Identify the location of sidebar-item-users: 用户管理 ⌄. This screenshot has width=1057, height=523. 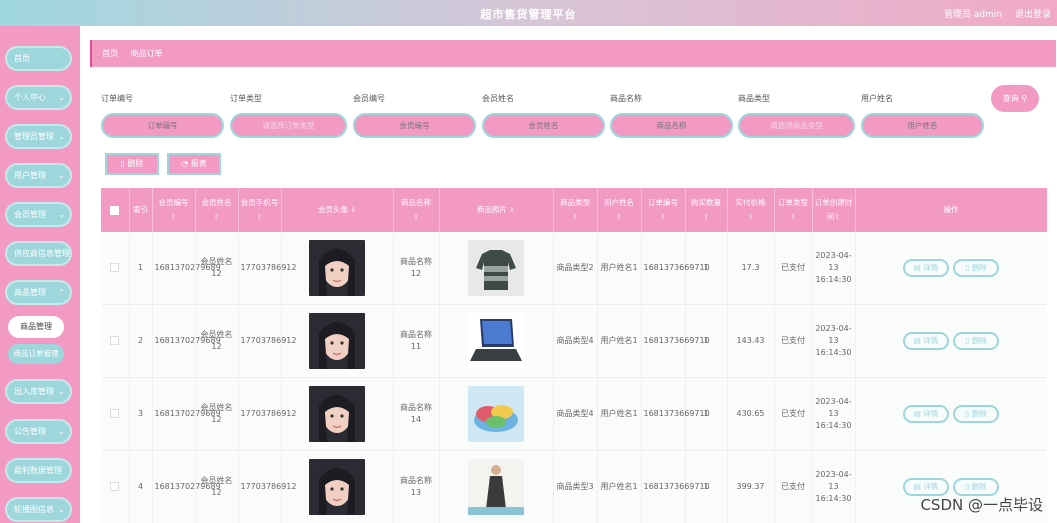
(38, 175).